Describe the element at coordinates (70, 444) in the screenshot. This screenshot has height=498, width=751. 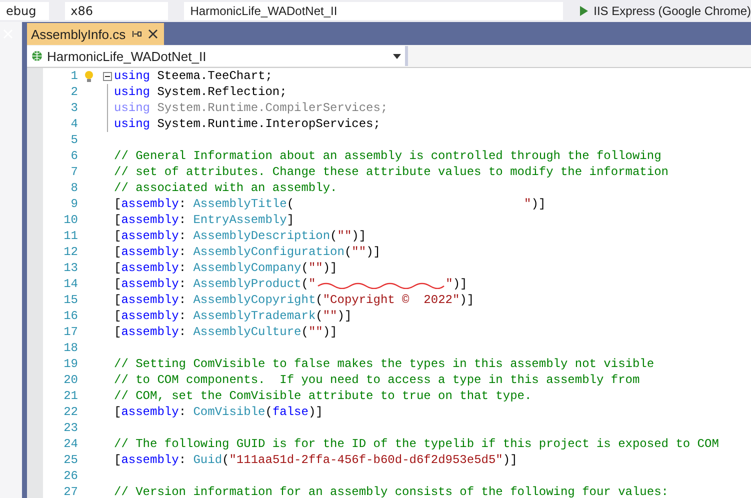
I see `line-number: 24` at that location.